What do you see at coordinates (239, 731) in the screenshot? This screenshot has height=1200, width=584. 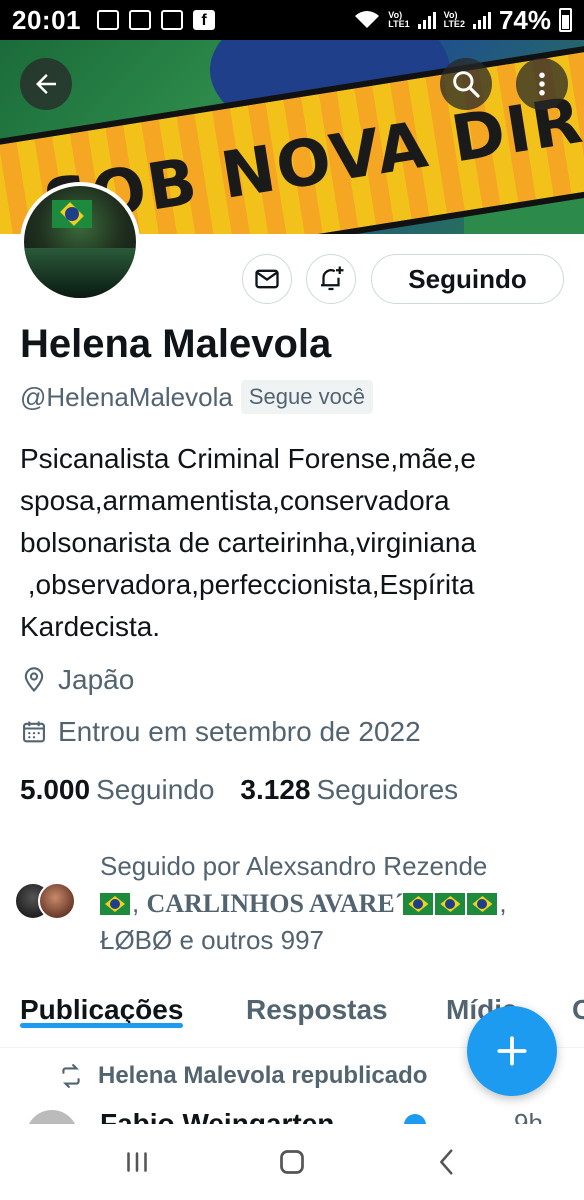 I see `join-date-text: Entrou em setembro de 2022` at bounding box center [239, 731].